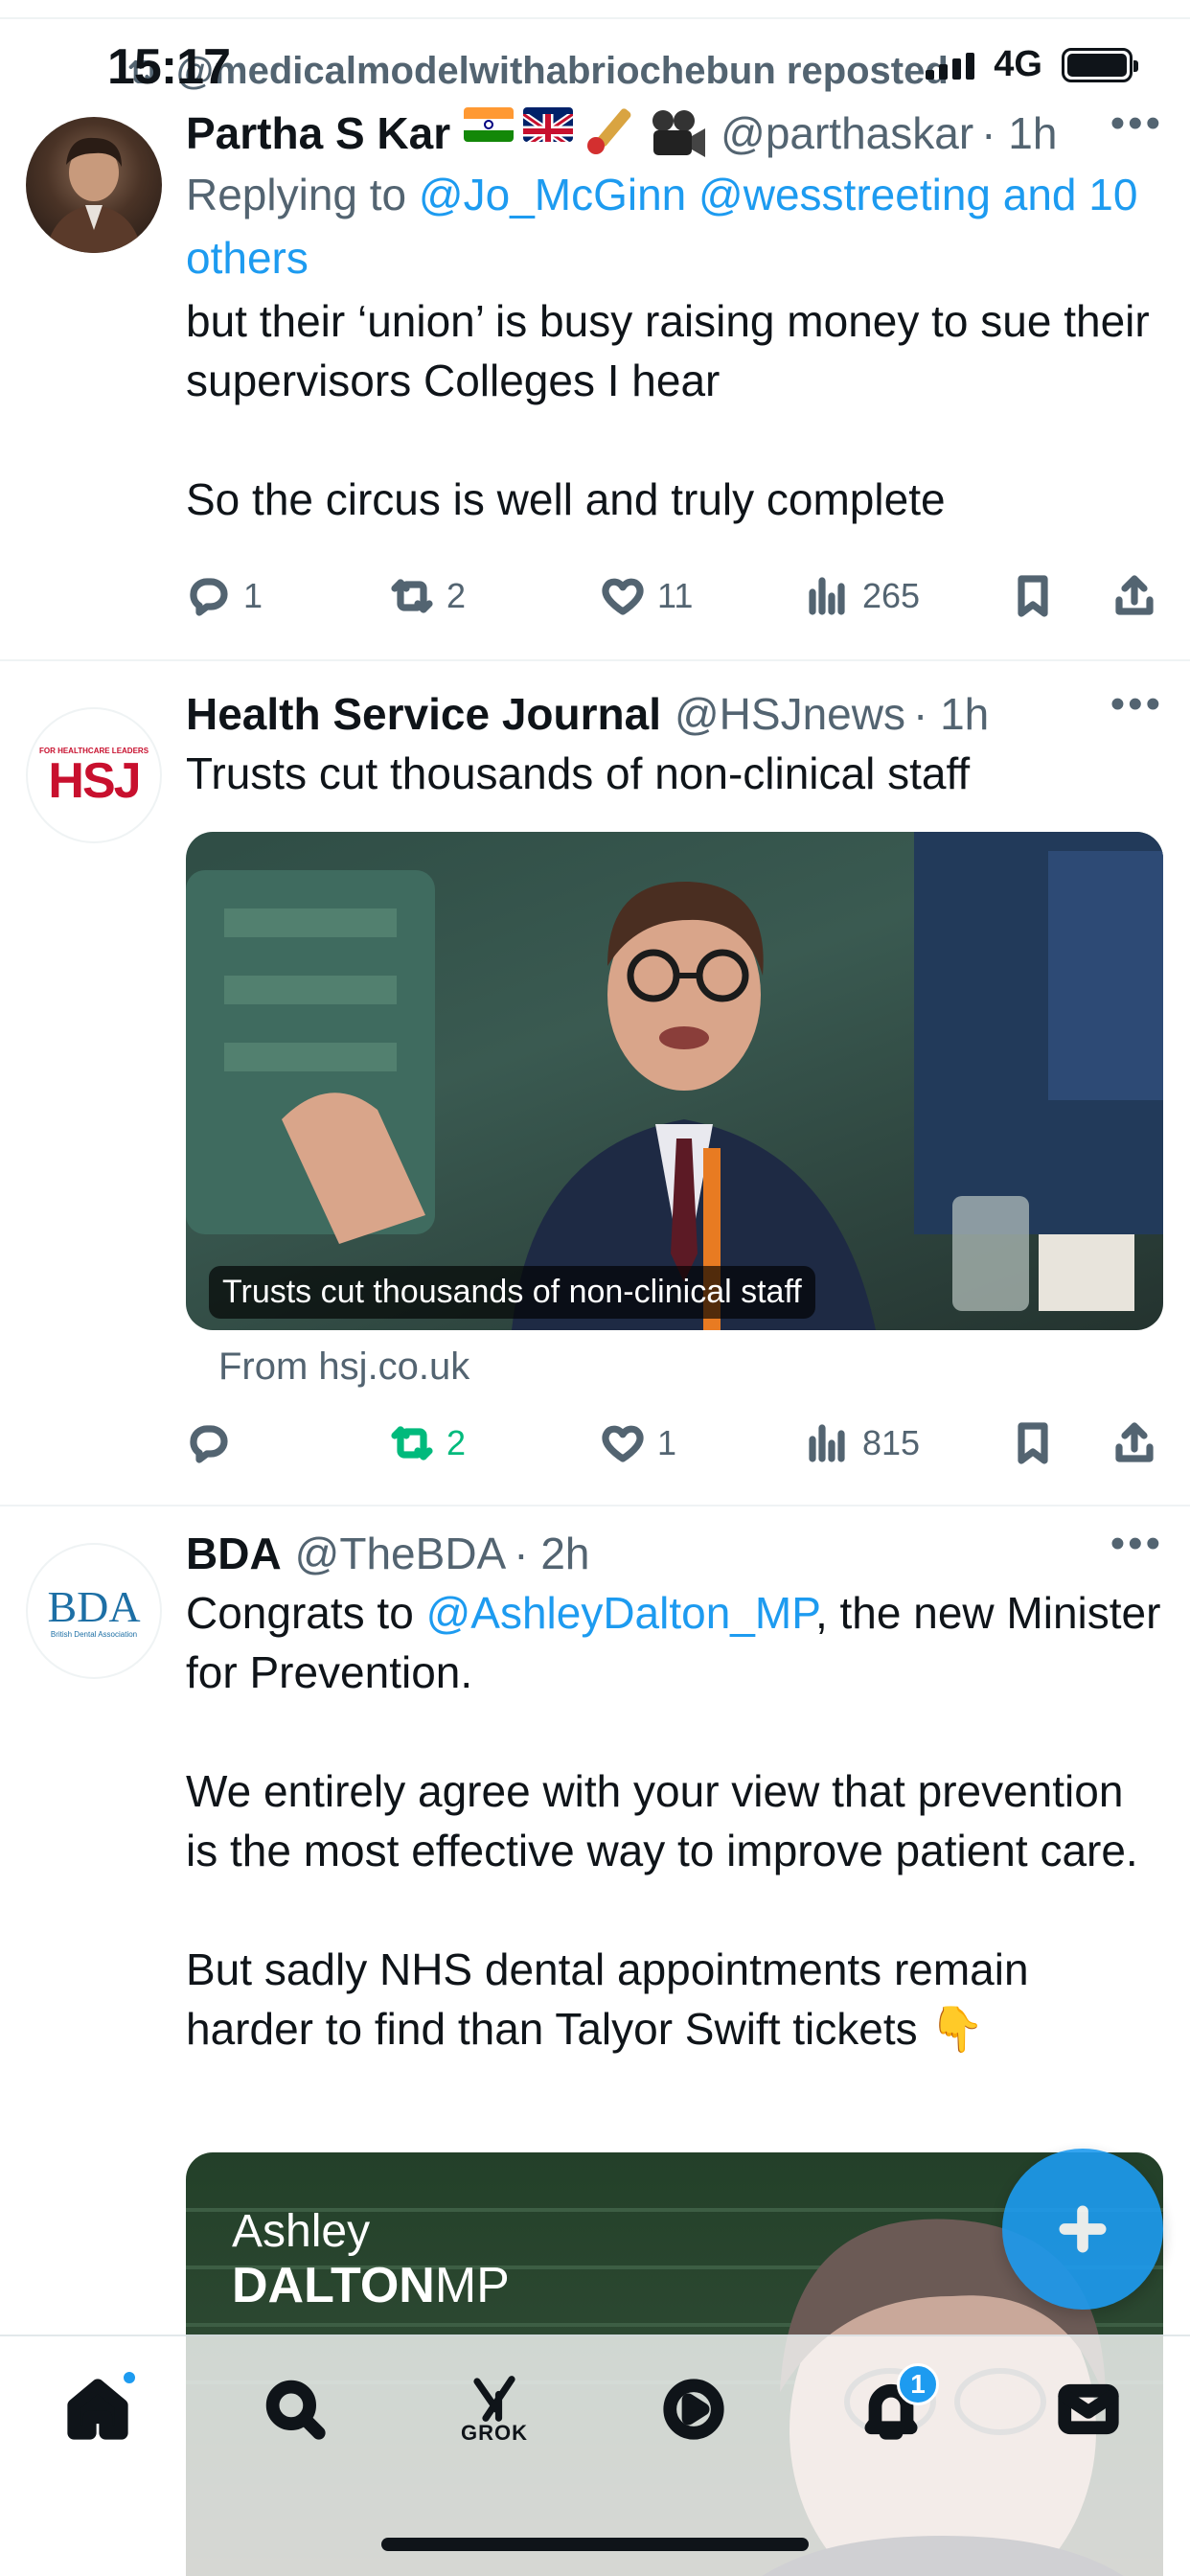  I want to click on like-button: 11, so click(647, 596).